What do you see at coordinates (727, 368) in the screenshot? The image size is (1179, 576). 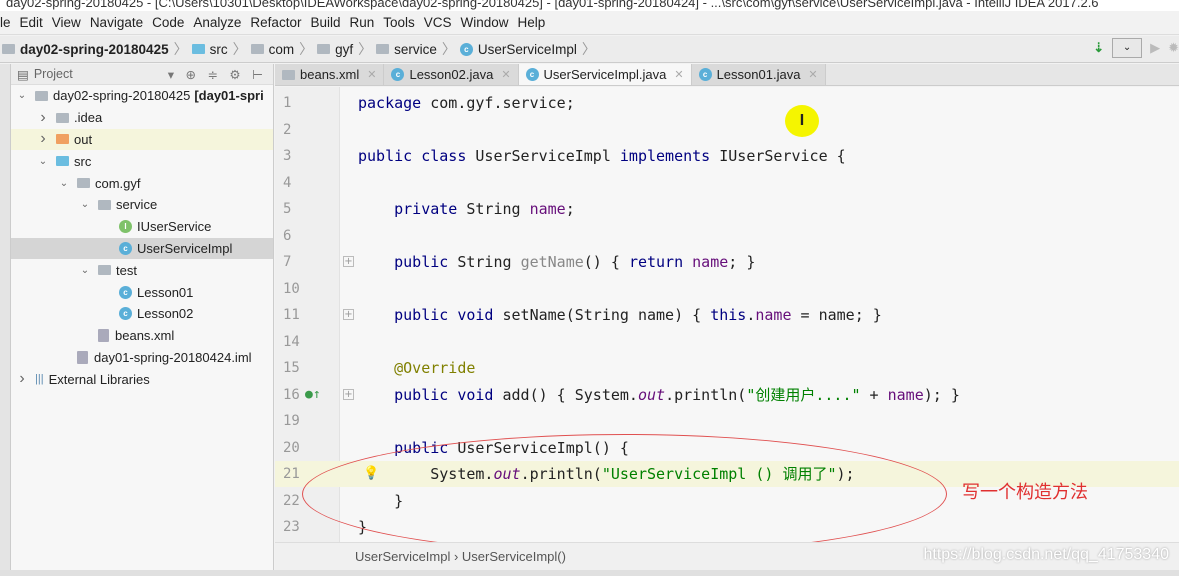 I see `code-line: 15 @Override` at bounding box center [727, 368].